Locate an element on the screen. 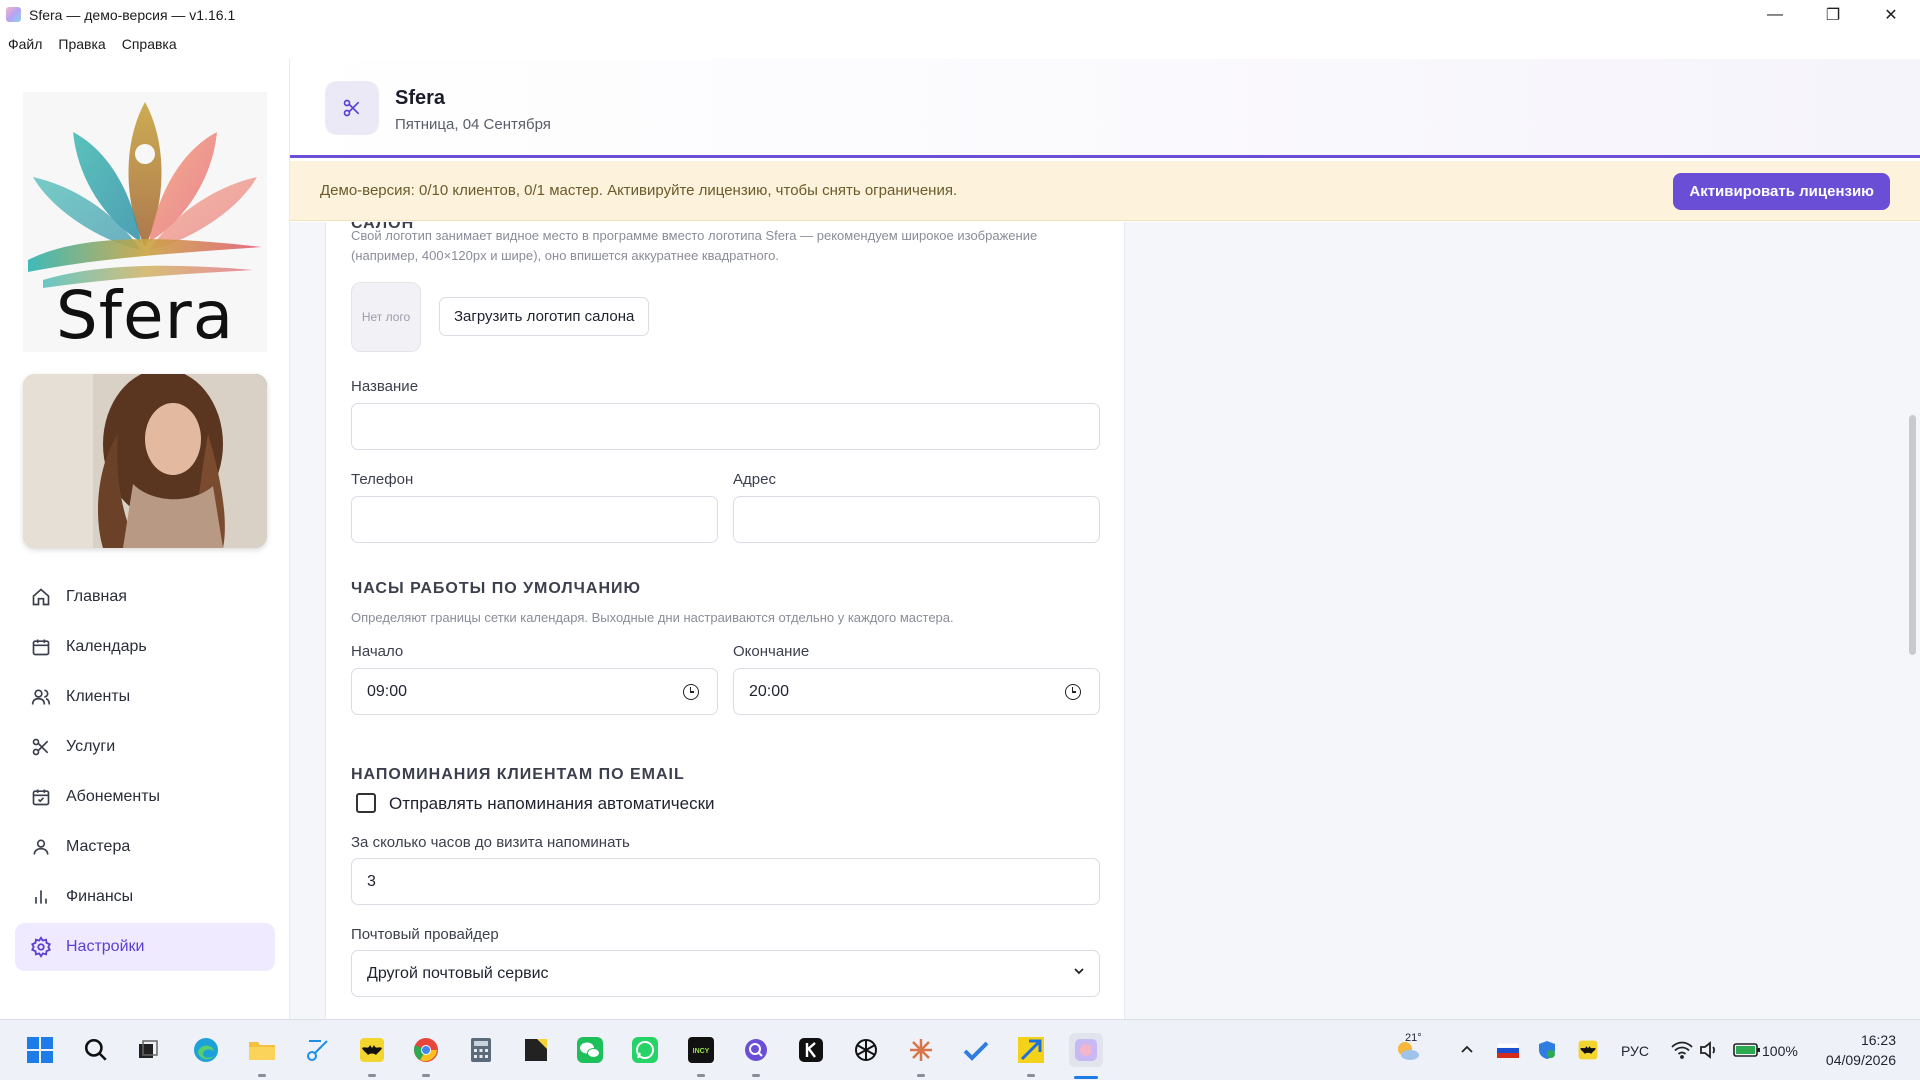  battery-percent: 100% is located at coordinates (1780, 1050).